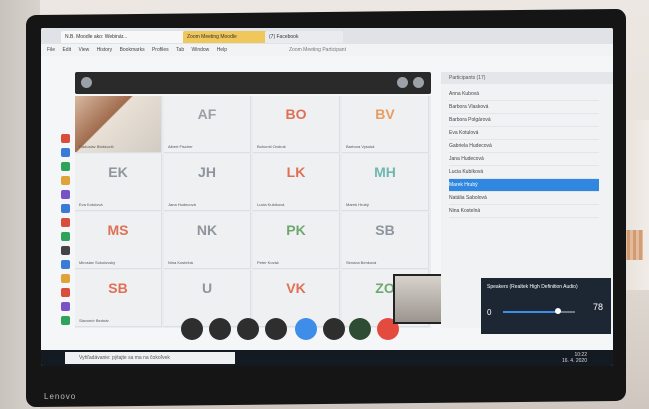 Image resolution: width=649 pixels, height=409 pixels. I want to click on participant-name: Bohumil Ondruš, so click(271, 146).